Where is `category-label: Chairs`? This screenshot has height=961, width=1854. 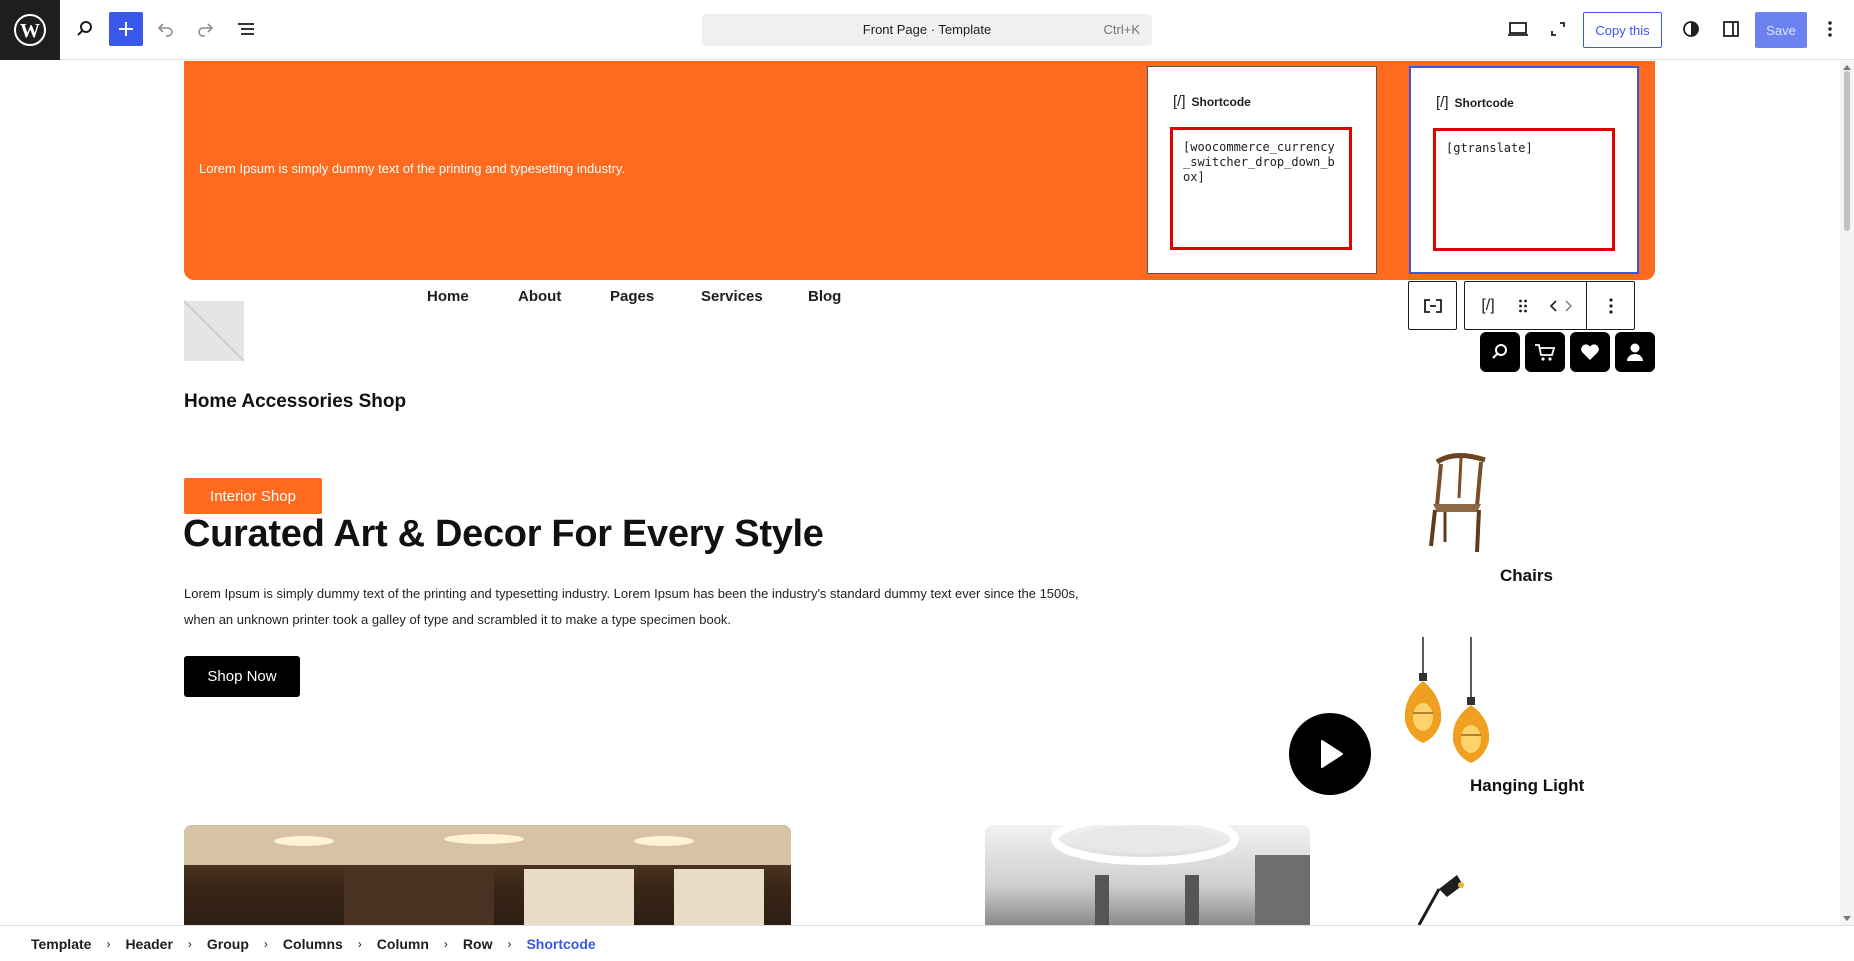
category-label: Chairs is located at coordinates (1526, 576).